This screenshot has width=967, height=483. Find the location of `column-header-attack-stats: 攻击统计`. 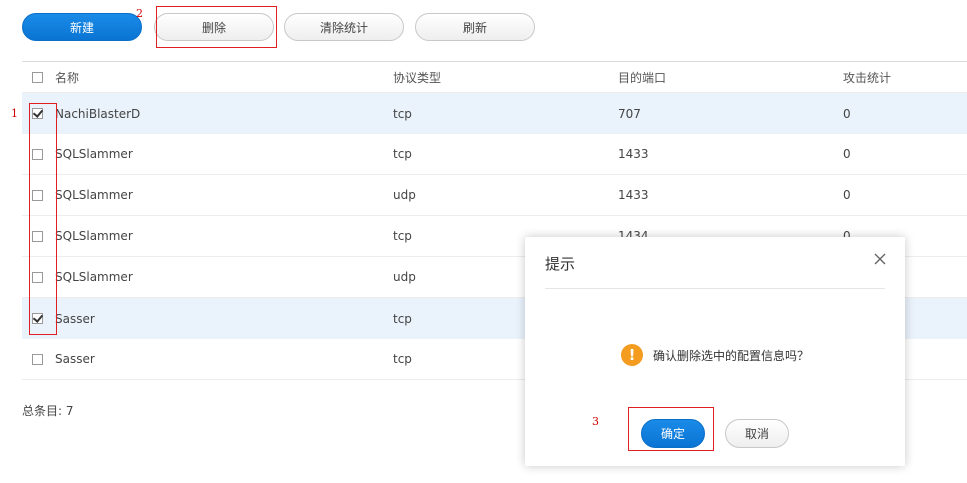

column-header-attack-stats: 攻击统计 is located at coordinates (867, 77).